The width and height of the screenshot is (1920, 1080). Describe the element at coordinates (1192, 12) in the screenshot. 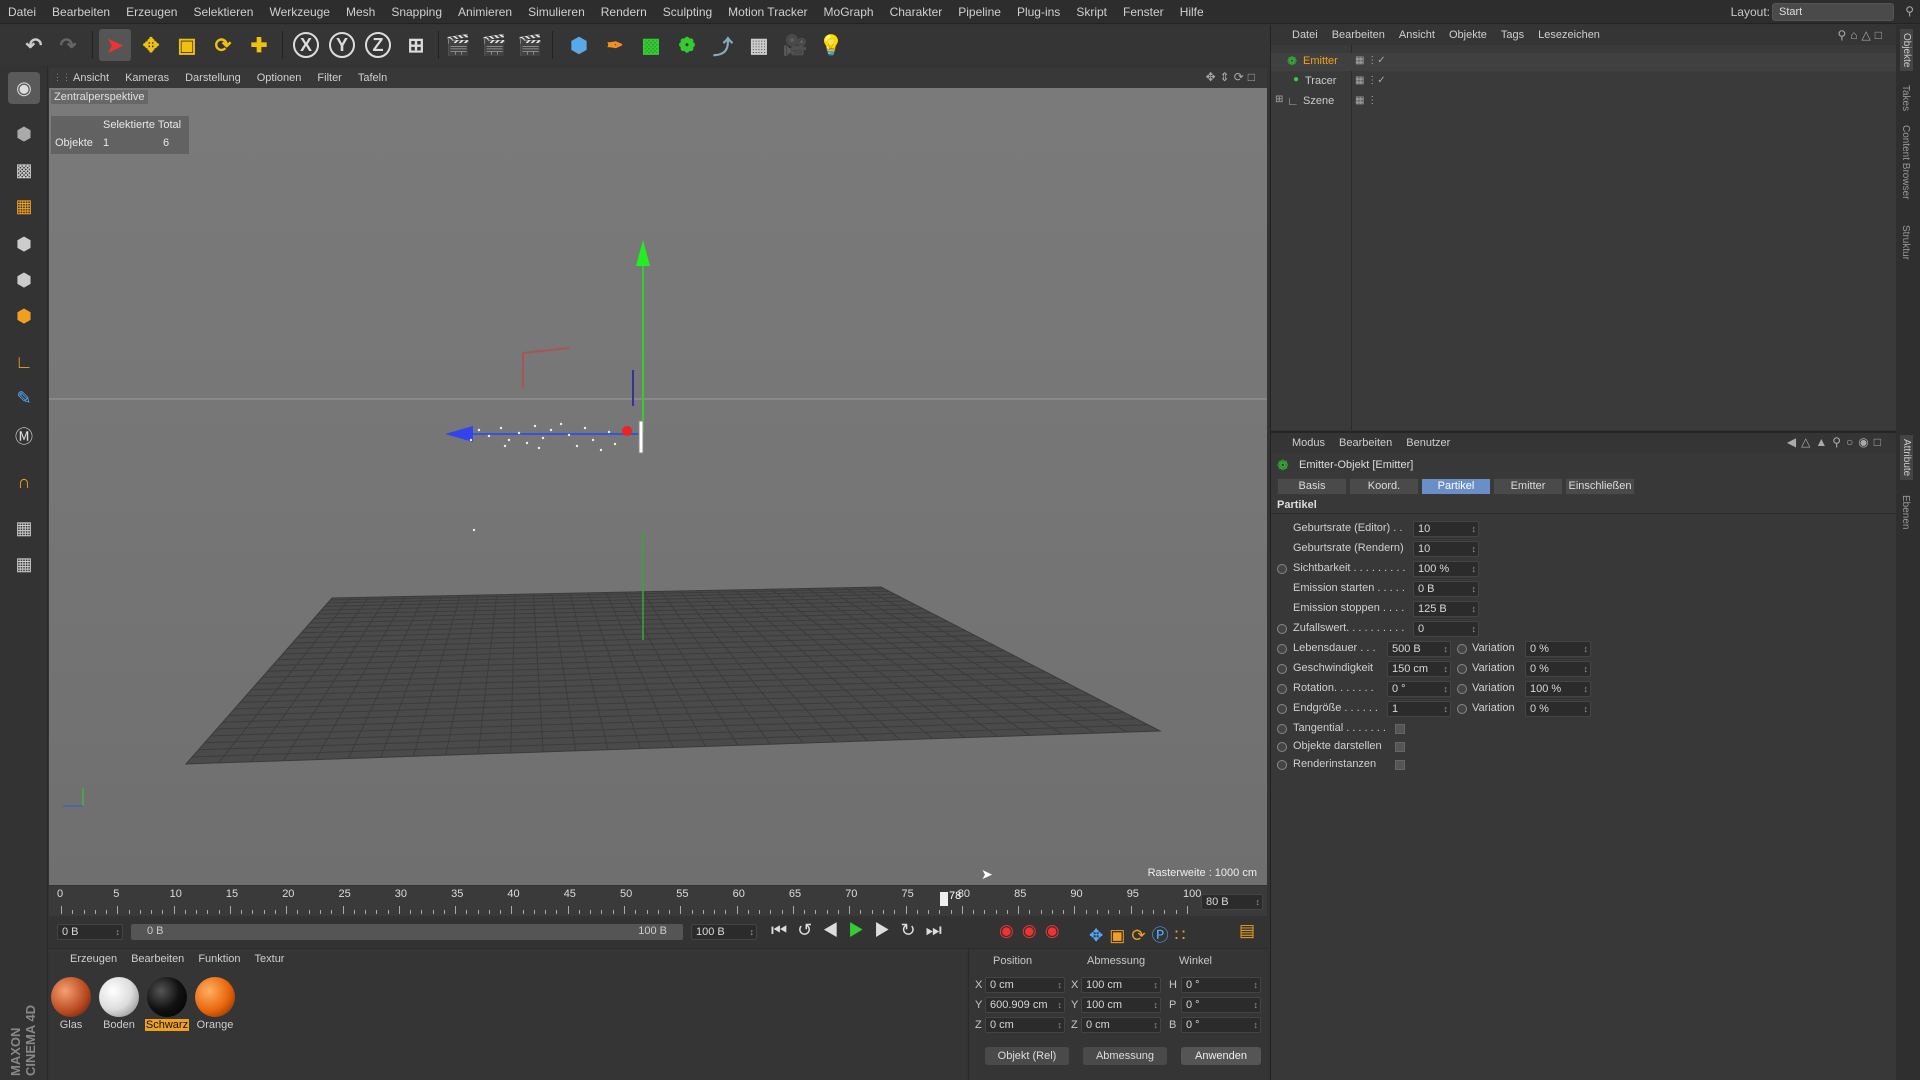

I see `menu-hilfe: Hilfe` at that location.